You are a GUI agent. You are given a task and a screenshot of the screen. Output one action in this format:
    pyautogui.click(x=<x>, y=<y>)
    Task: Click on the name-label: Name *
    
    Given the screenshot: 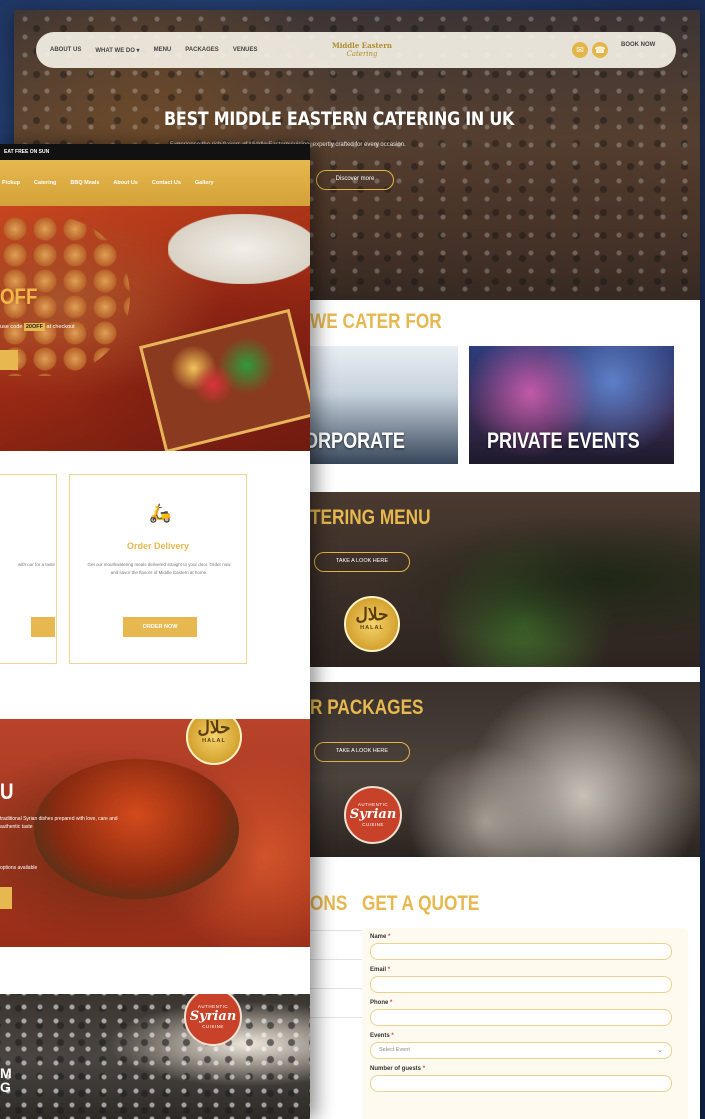 What is the action you would take?
    pyautogui.click(x=380, y=937)
    